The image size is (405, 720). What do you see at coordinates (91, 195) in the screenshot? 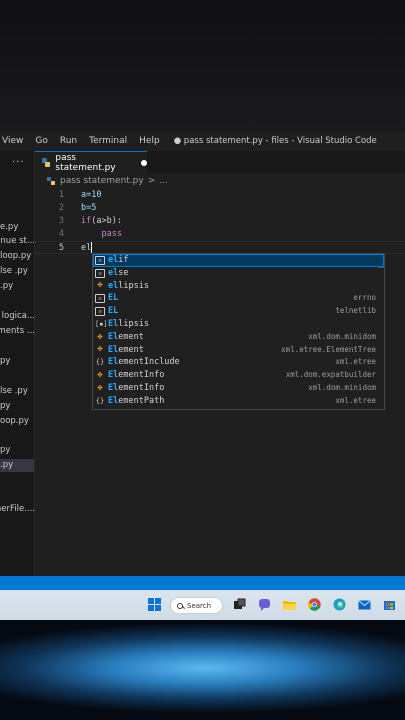
I see `code-text: a=10` at bounding box center [91, 195].